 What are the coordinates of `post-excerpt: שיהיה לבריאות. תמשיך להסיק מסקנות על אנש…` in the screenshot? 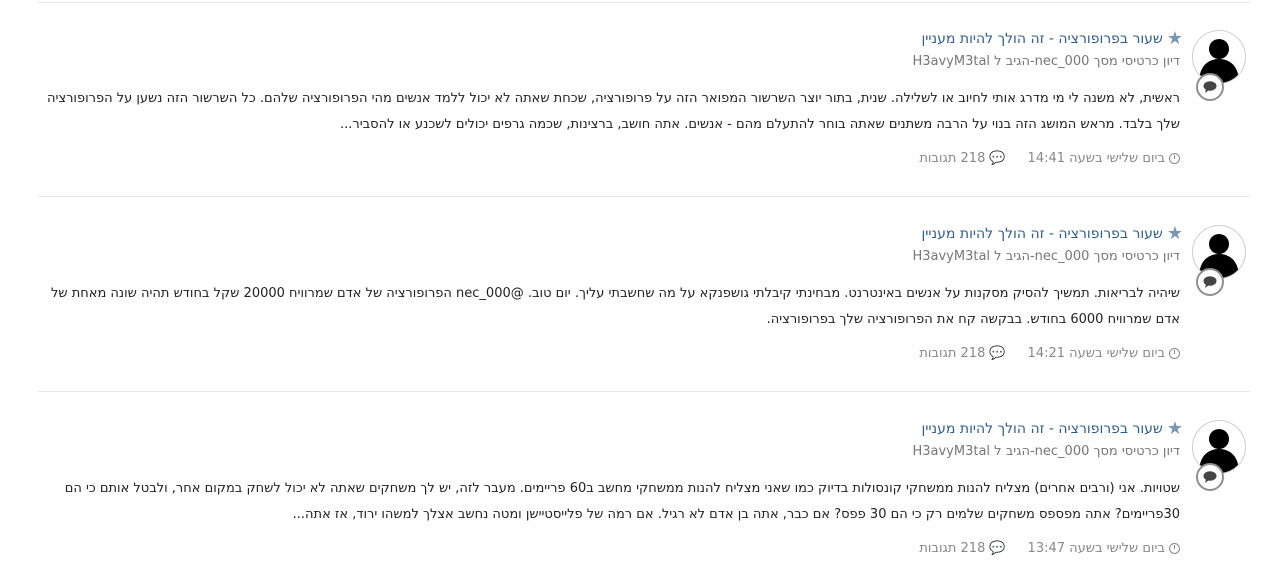 It's located at (615, 306).